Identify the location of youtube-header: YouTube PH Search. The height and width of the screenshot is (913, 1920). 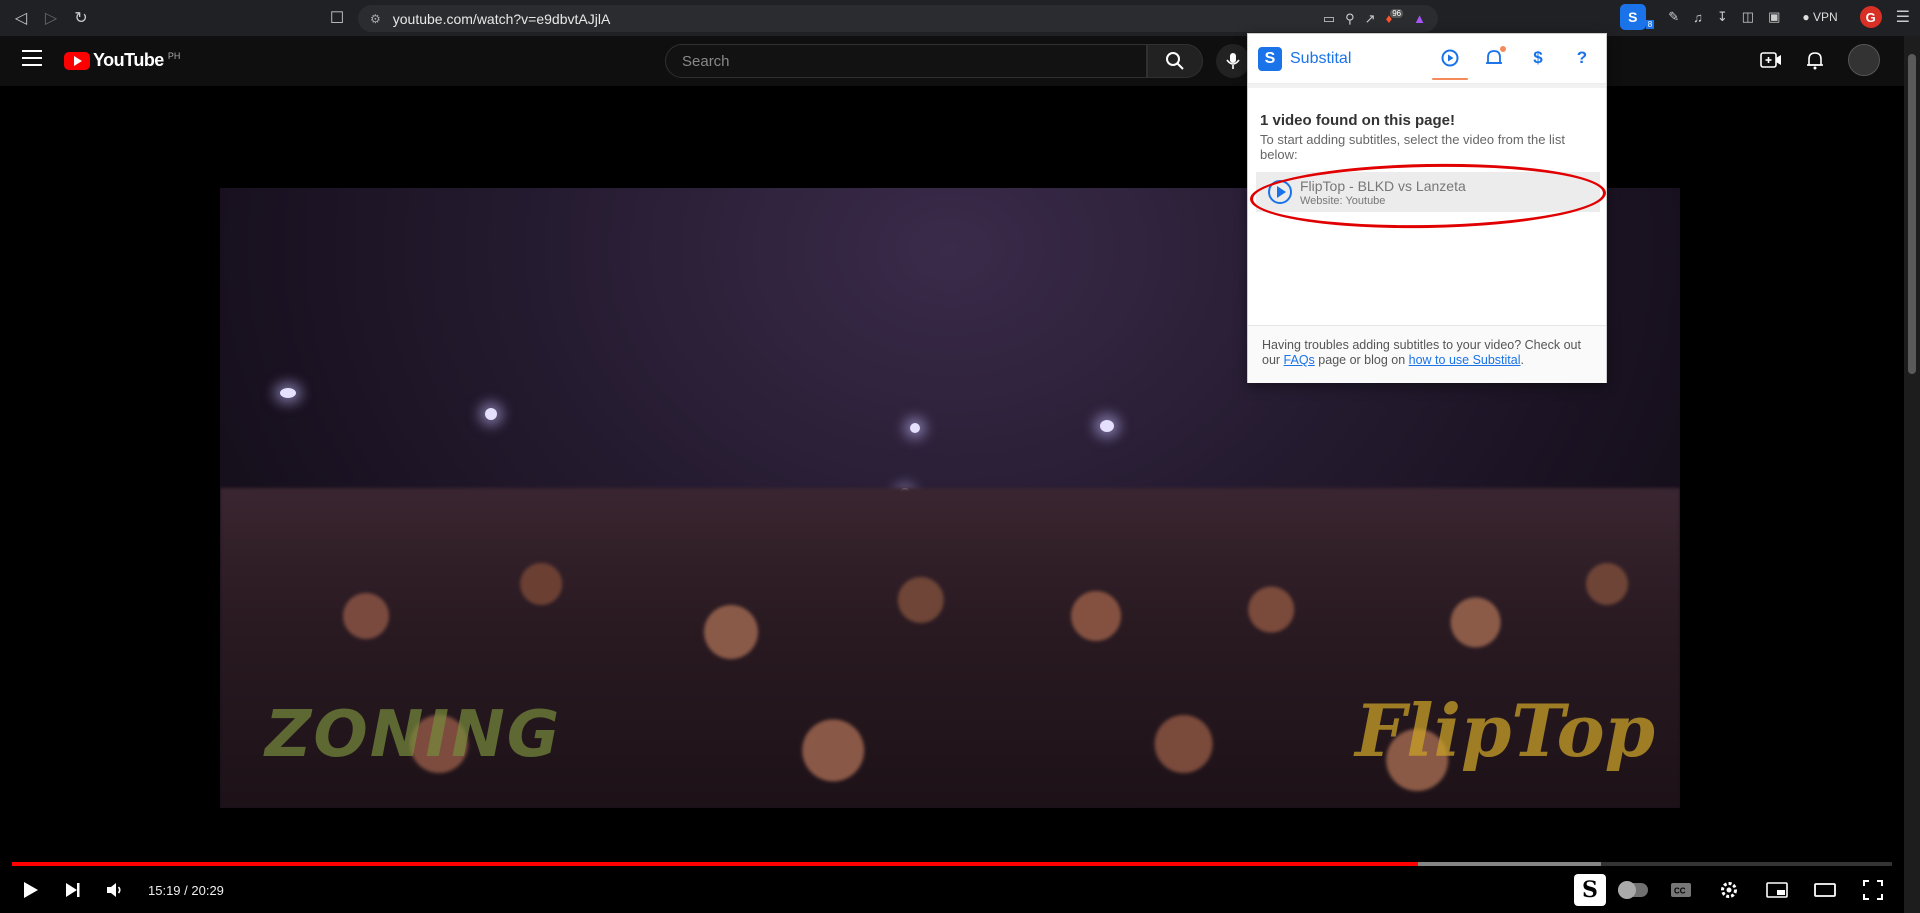
(952, 61).